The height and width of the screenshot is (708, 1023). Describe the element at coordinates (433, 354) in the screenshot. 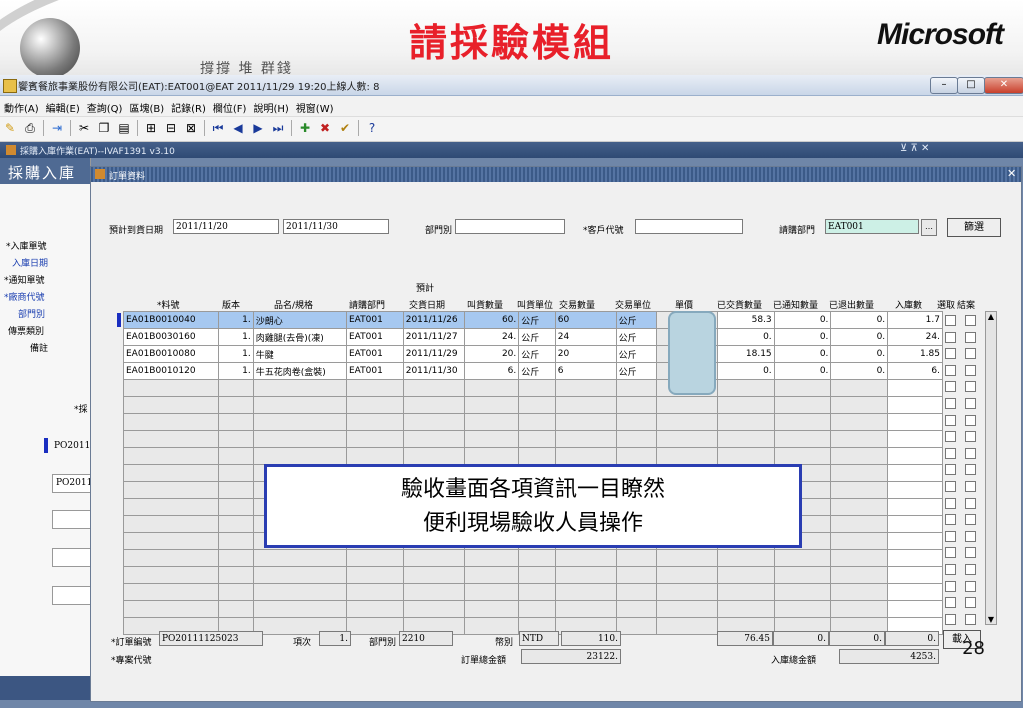

I see `cell-date: 2011/11/29` at that location.